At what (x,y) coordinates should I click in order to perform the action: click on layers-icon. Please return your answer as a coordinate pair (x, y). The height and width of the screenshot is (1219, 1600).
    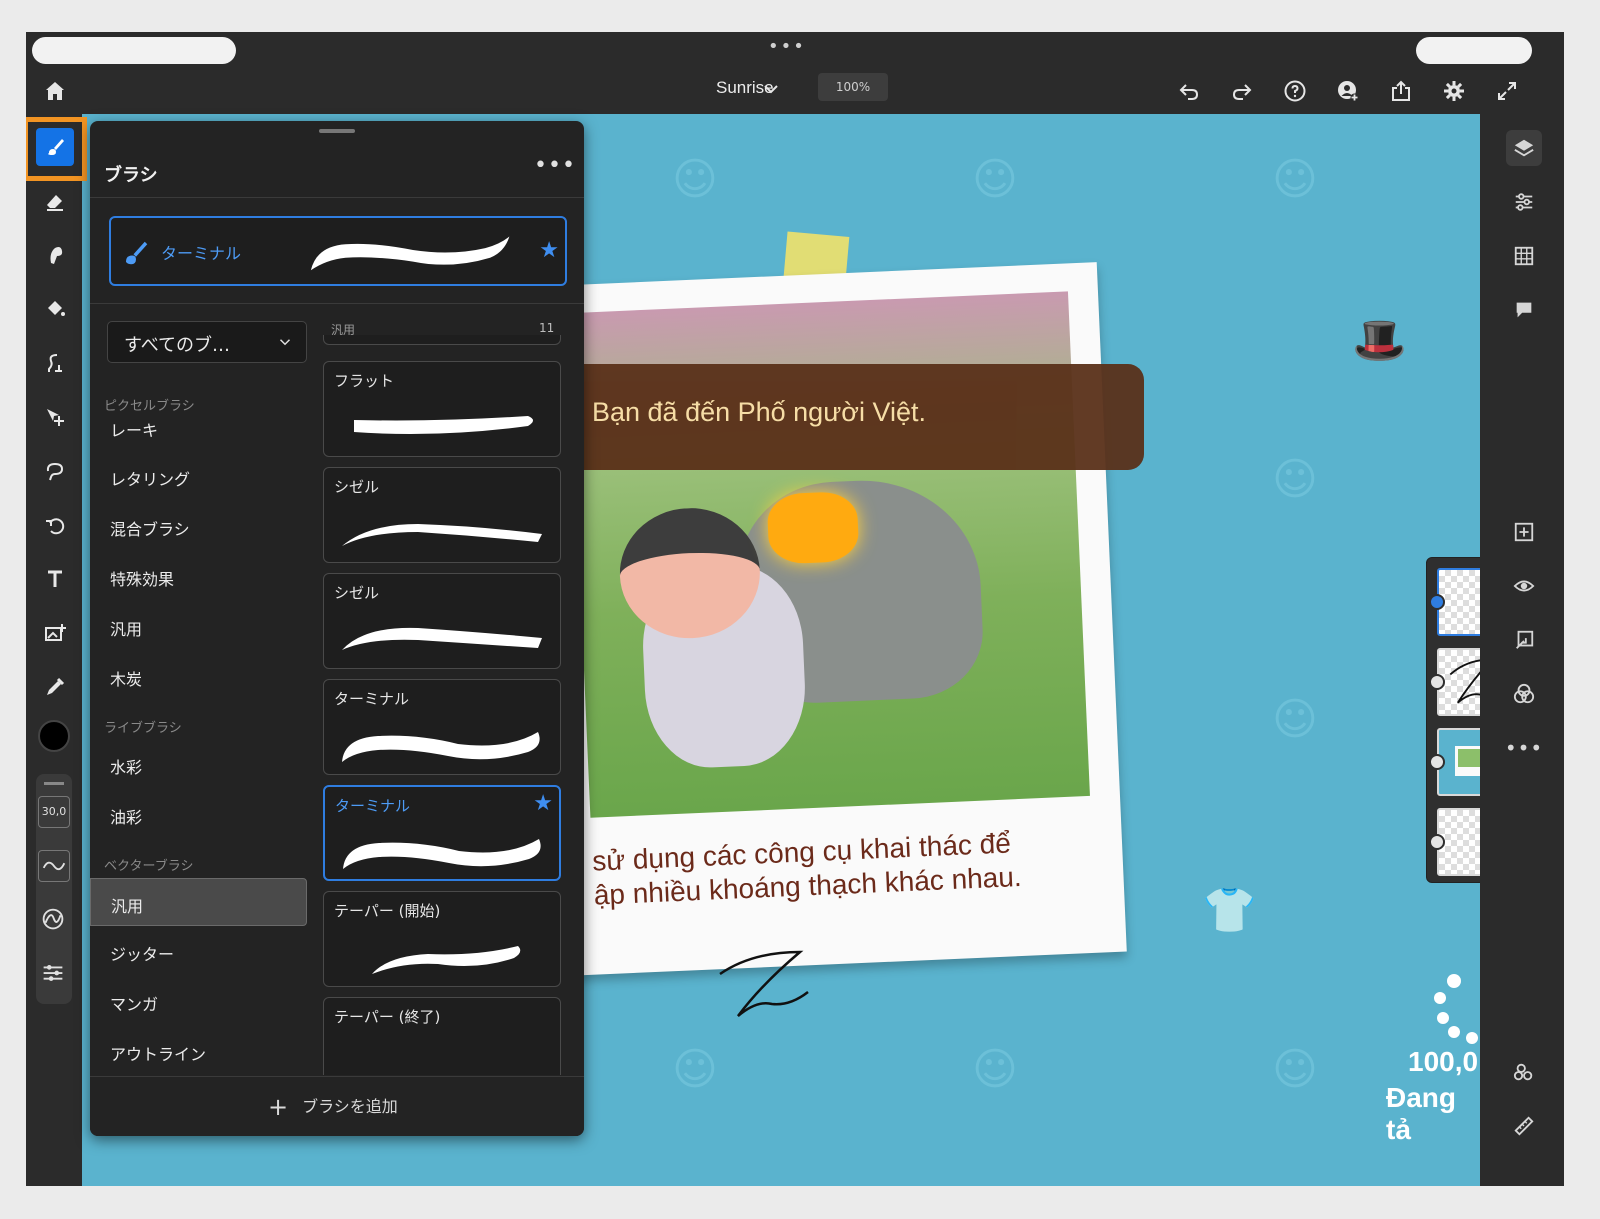
    Looking at the image, I should click on (1524, 148).